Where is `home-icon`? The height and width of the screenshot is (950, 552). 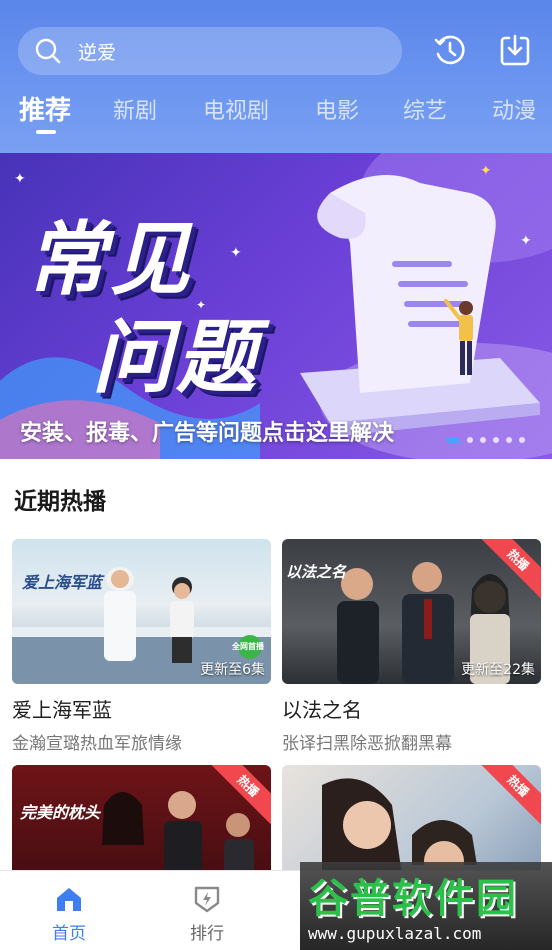
home-icon is located at coordinates (69, 899).